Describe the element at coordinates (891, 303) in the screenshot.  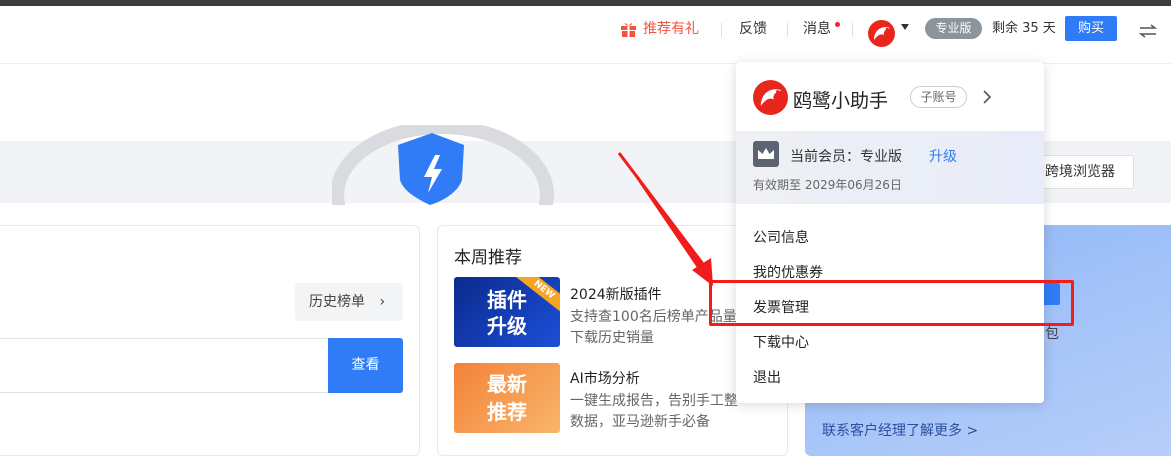
I see `annotation-highlight-box` at that location.